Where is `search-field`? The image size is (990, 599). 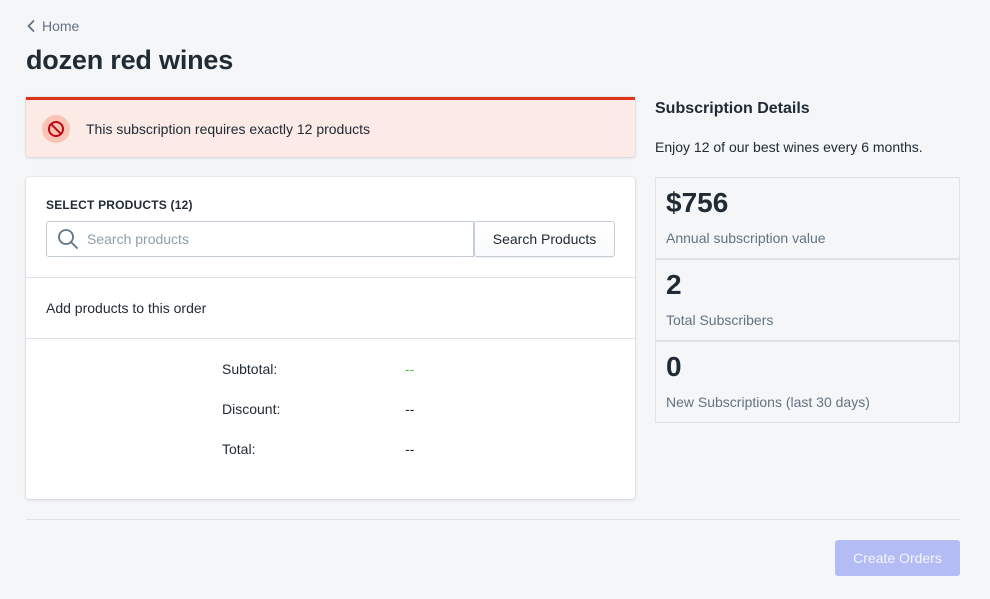
search-field is located at coordinates (260, 239).